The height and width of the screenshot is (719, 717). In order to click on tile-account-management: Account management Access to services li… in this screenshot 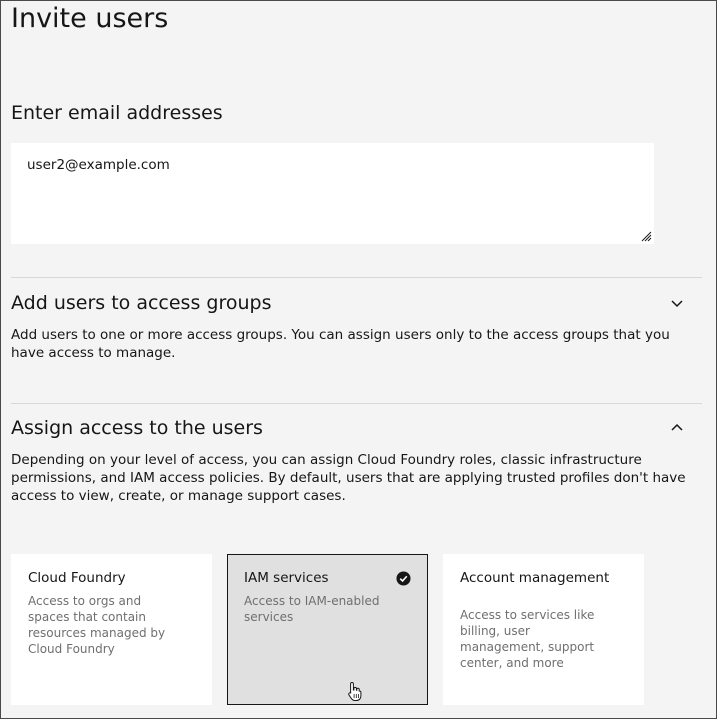, I will do `click(543, 629)`.